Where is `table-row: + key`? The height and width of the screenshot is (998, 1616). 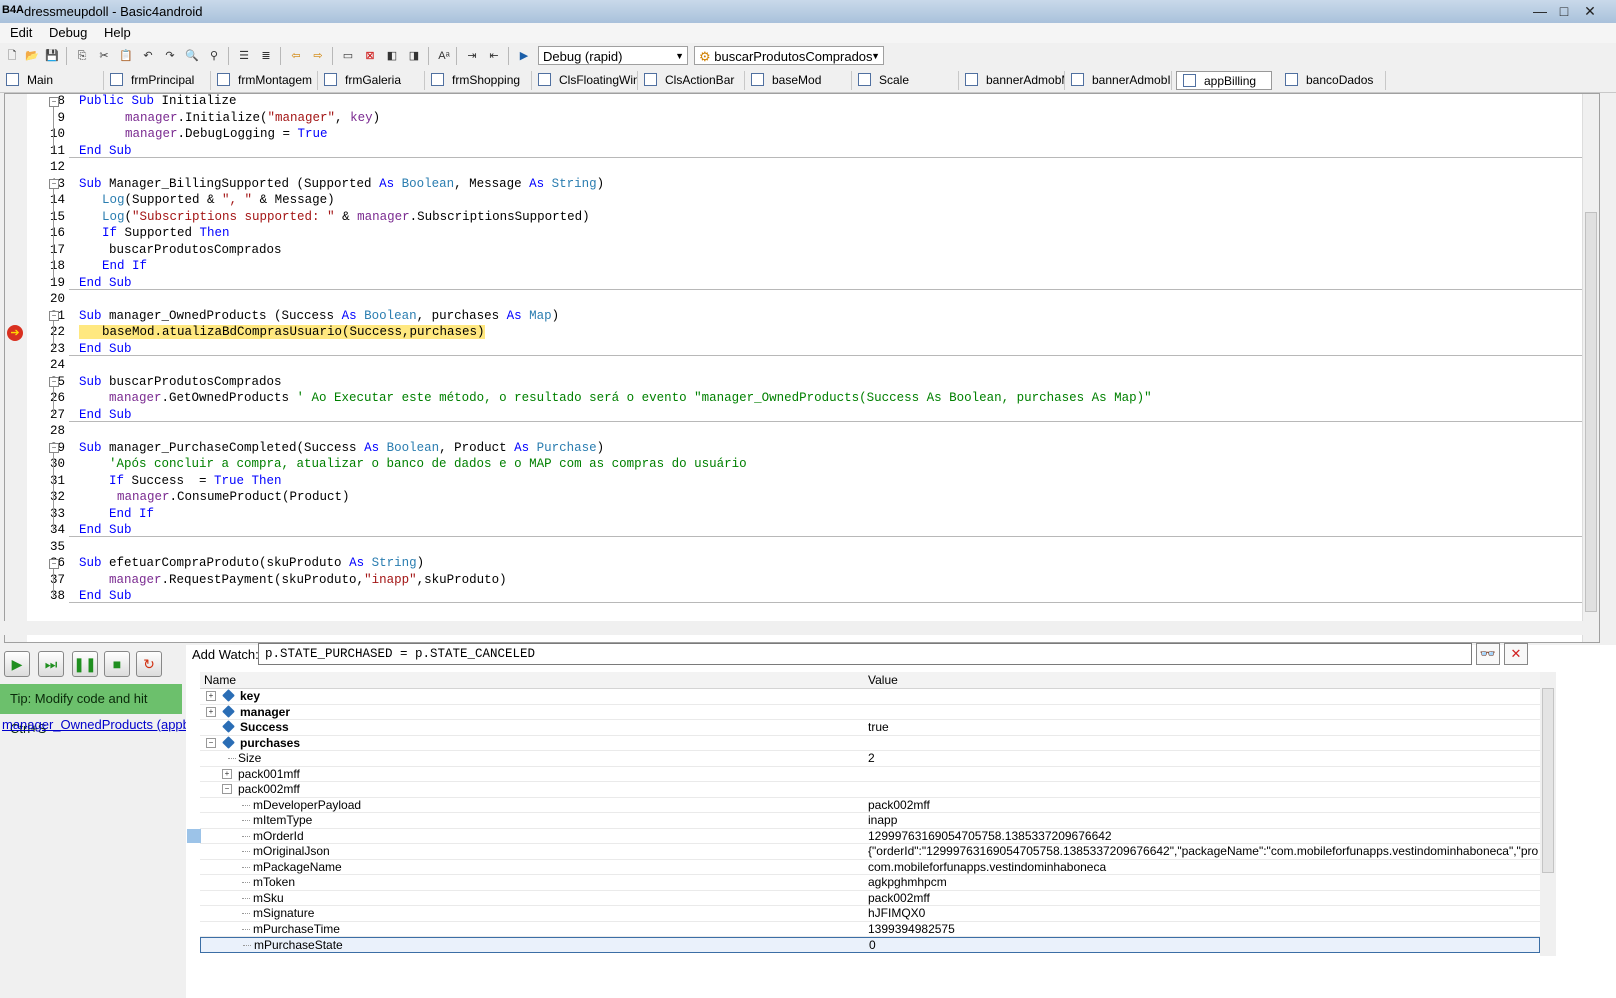 table-row: + key is located at coordinates (870, 697).